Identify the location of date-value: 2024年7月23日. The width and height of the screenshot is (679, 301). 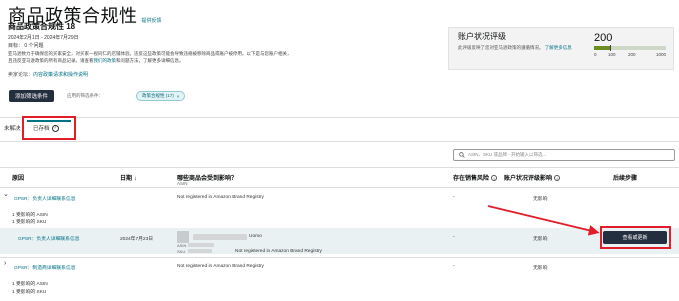
(137, 239).